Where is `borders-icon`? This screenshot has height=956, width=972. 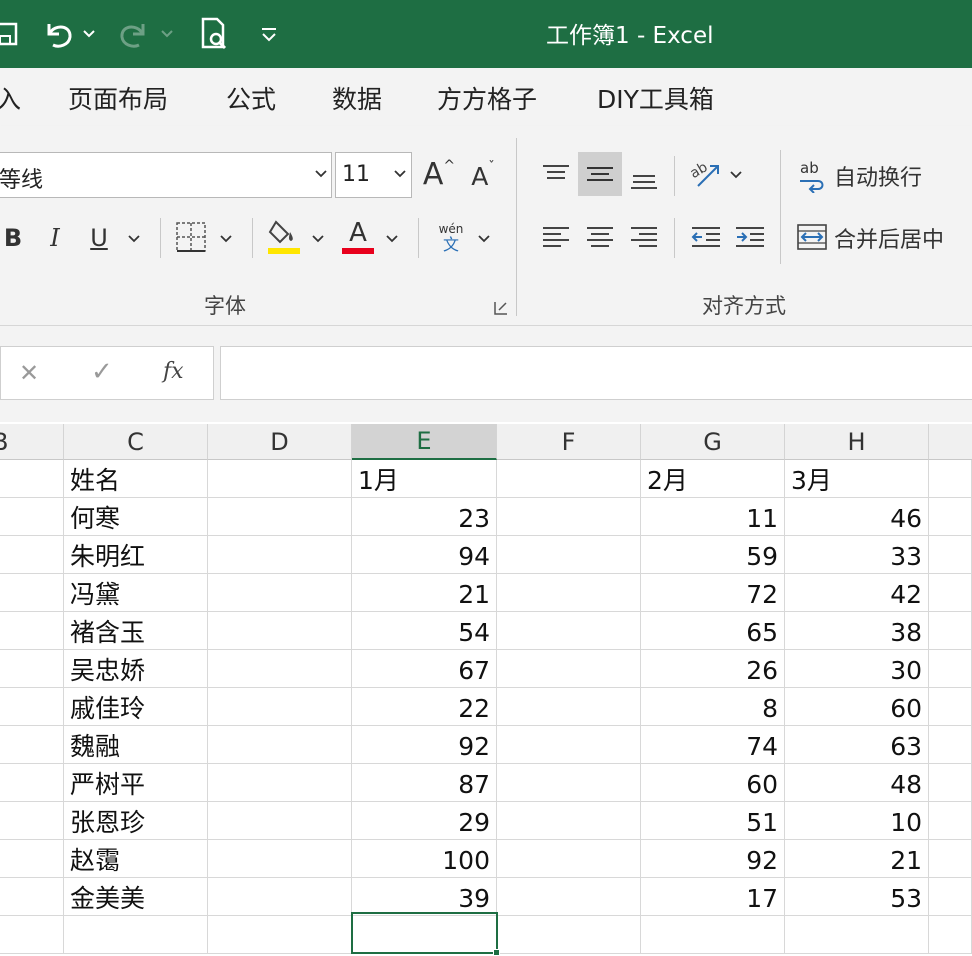 borders-icon is located at coordinates (191, 237).